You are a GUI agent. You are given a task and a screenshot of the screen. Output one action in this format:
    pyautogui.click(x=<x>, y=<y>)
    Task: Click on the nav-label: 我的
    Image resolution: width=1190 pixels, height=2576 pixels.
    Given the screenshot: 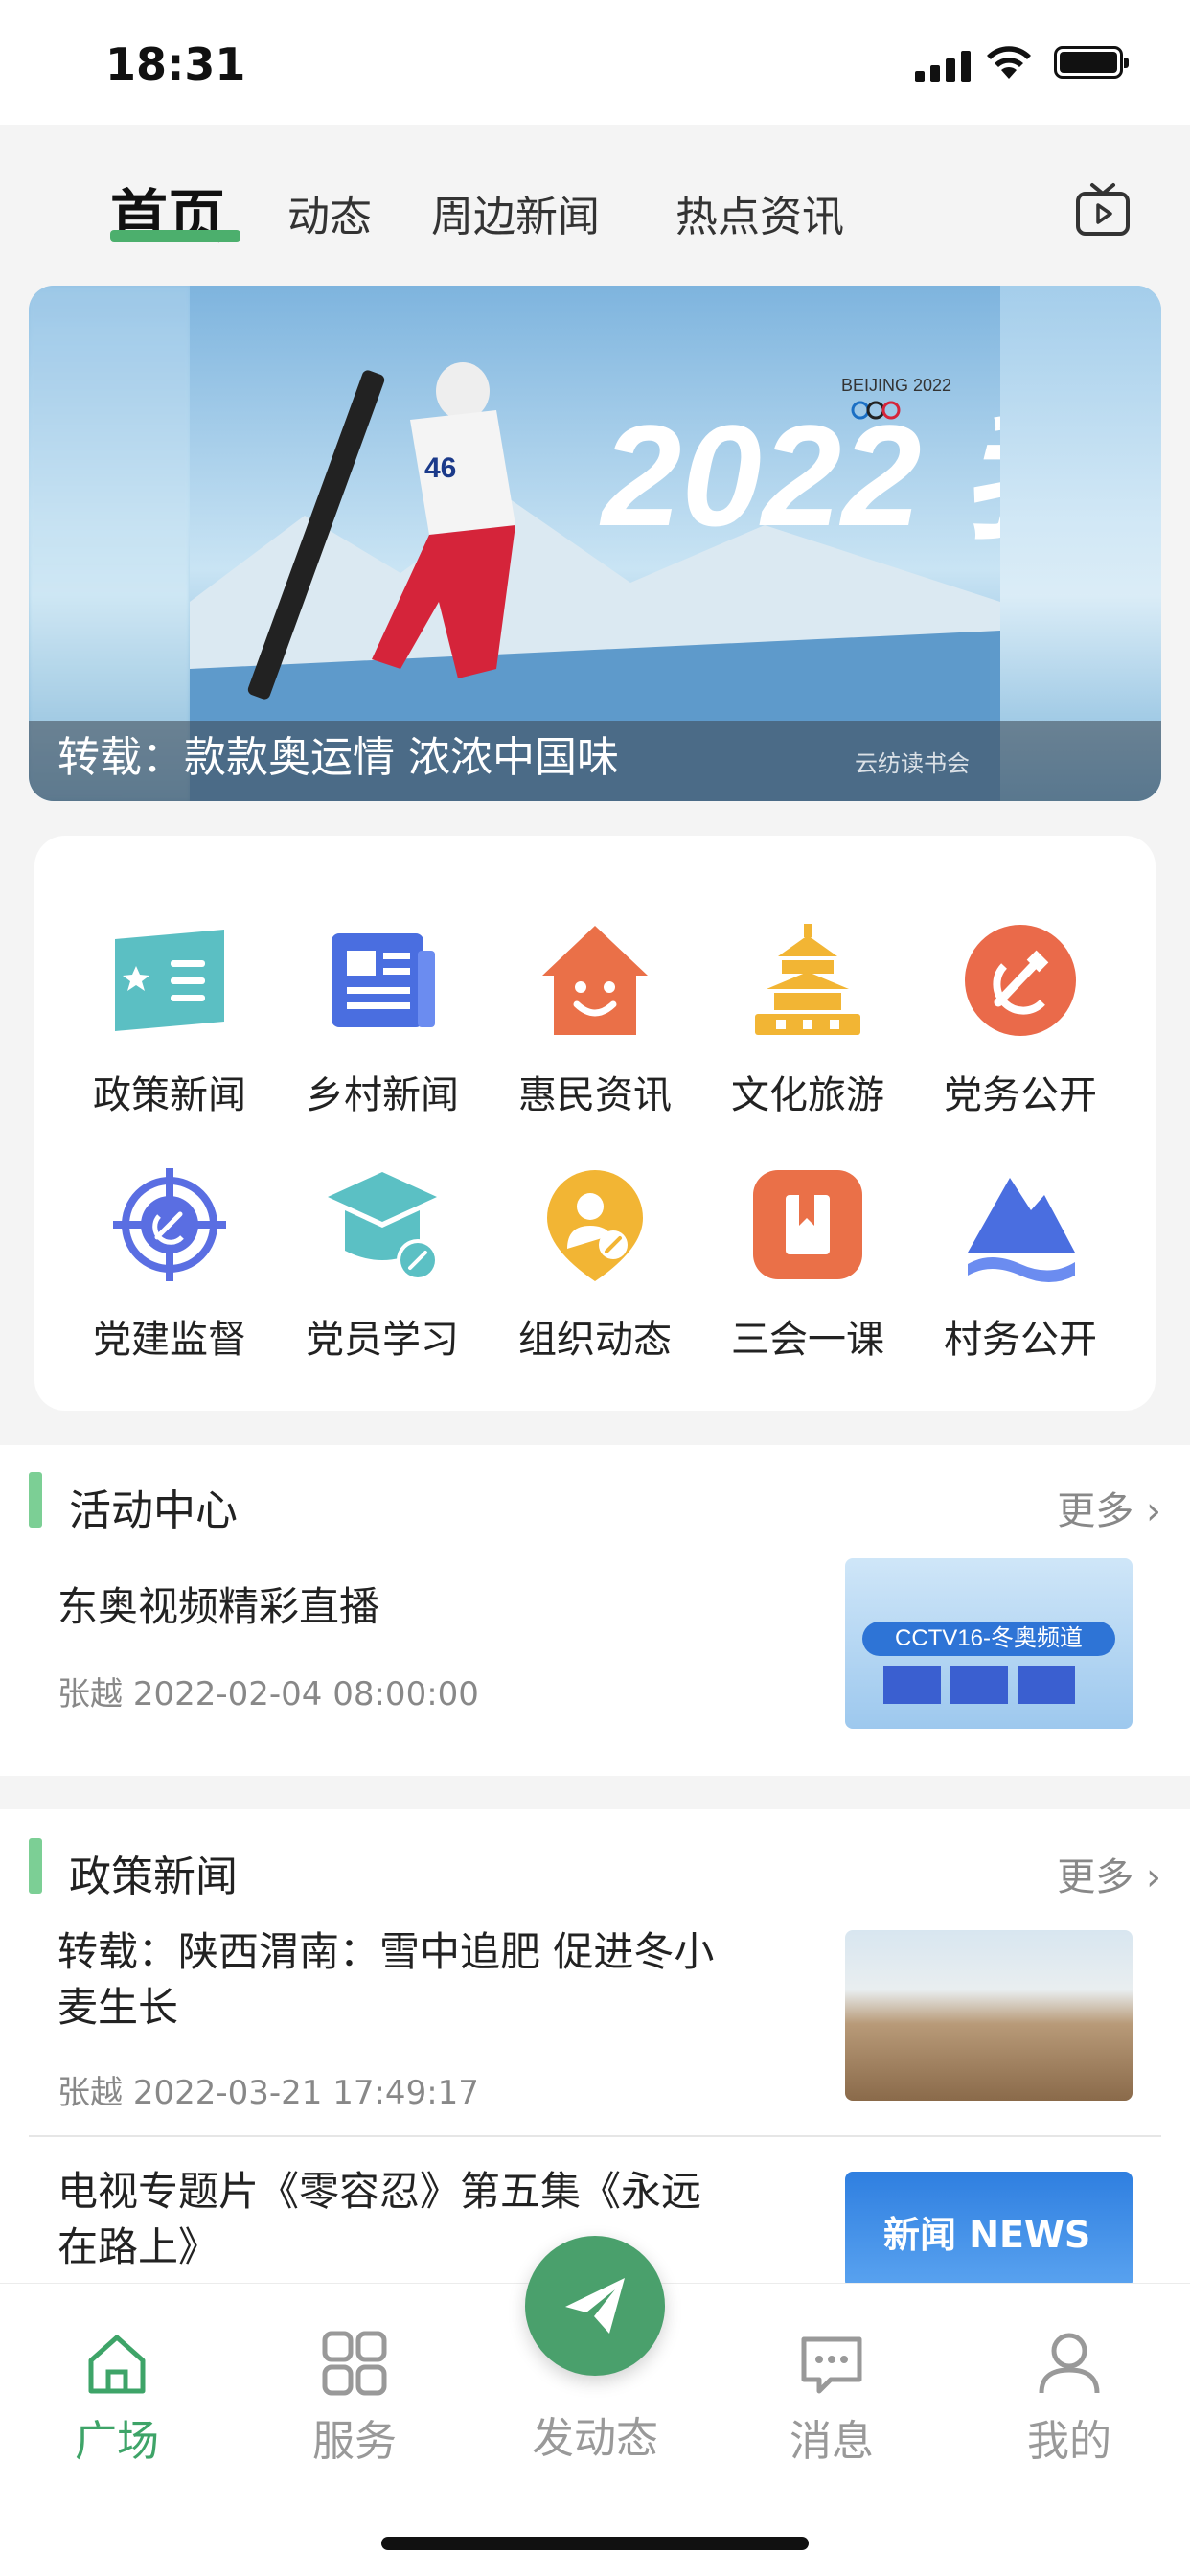 What is the action you would take?
    pyautogui.click(x=1069, y=2441)
    